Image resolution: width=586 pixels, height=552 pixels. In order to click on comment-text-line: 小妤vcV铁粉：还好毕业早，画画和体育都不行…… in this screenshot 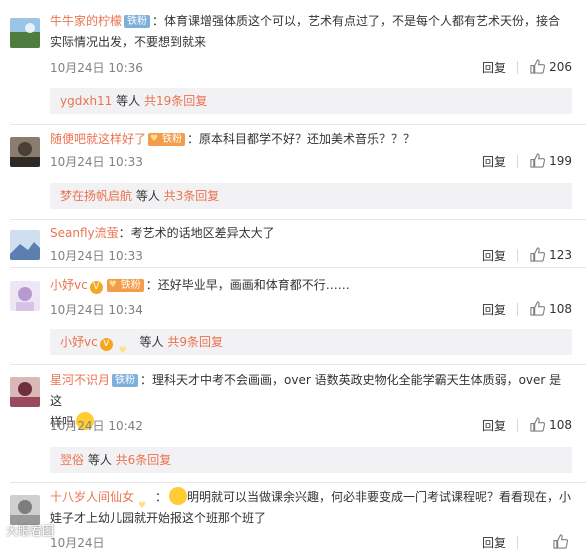, I will do `click(311, 285)`.